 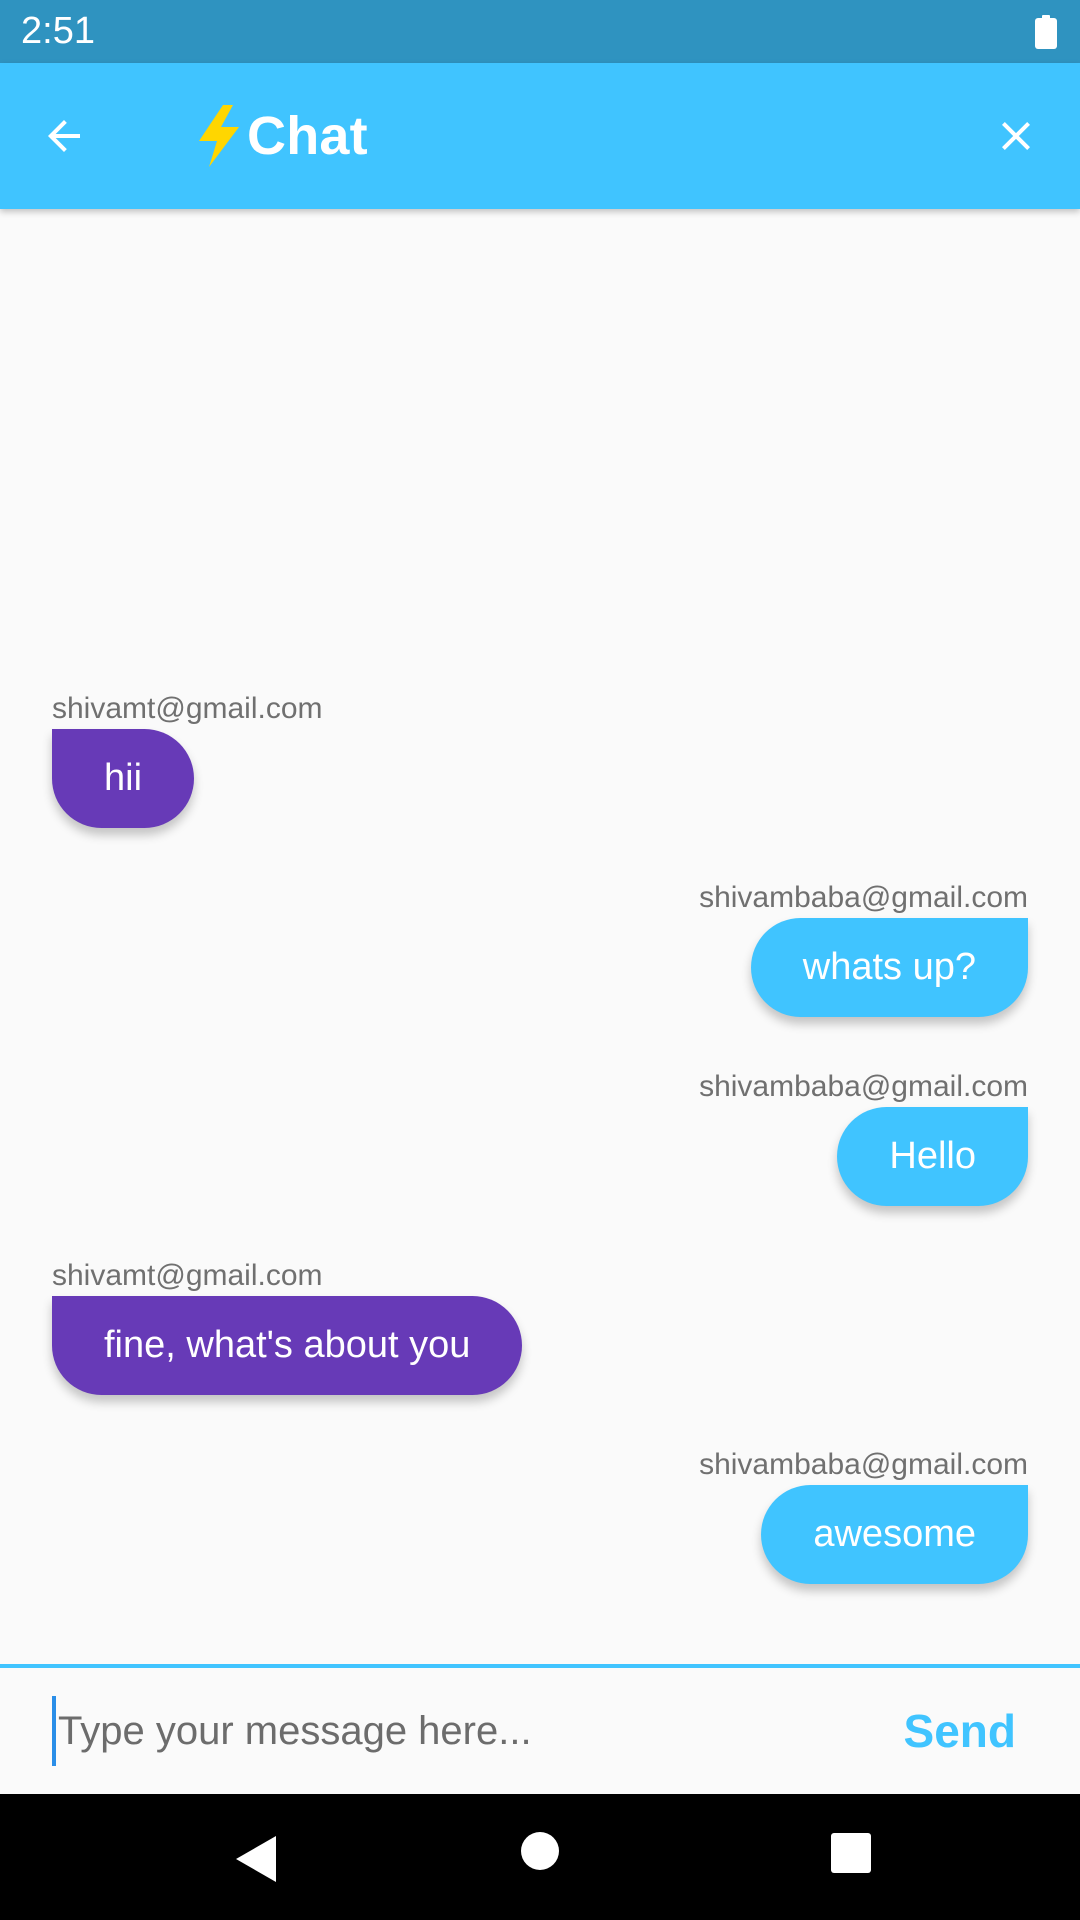 I want to click on app-title-group: Chat, so click(x=280, y=136).